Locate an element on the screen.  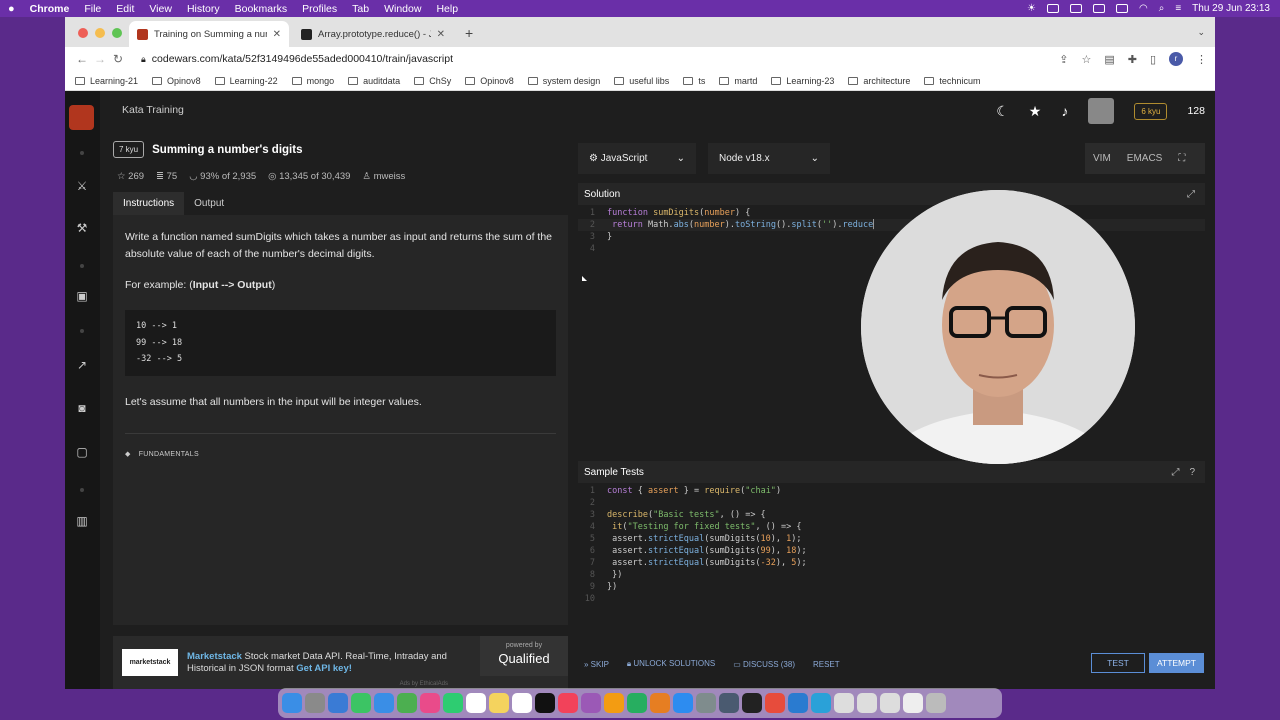
safari-icon is located at coordinates (338, 703).